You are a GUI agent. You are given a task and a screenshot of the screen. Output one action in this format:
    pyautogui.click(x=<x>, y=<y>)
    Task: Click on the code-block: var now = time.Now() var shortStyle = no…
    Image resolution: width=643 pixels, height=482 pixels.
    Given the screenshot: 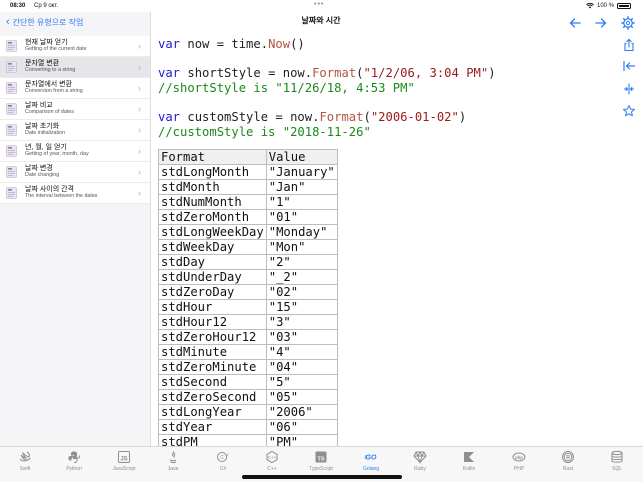 What is the action you would take?
    pyautogui.click(x=327, y=87)
    